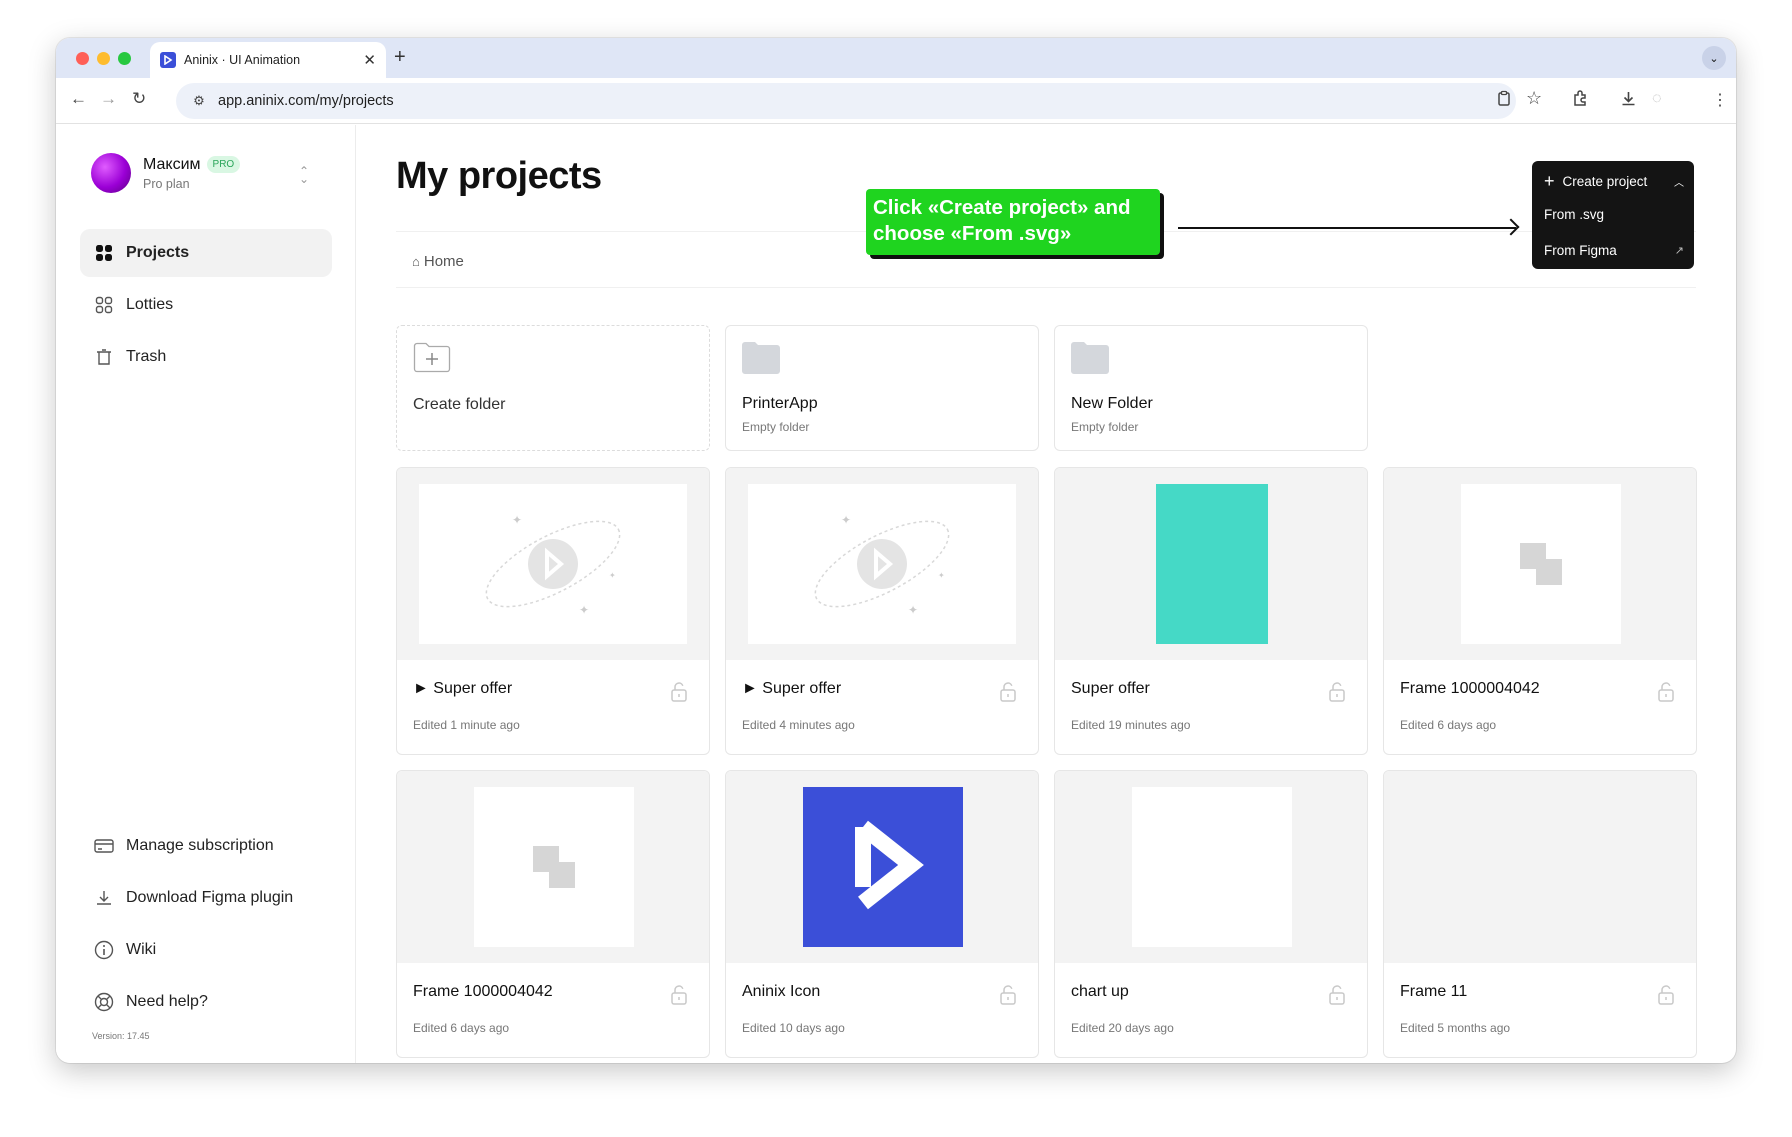 The height and width of the screenshot is (1137, 1792). Describe the element at coordinates (1448, 725) in the screenshot. I see `project-edited: Edited 6 days ago` at that location.